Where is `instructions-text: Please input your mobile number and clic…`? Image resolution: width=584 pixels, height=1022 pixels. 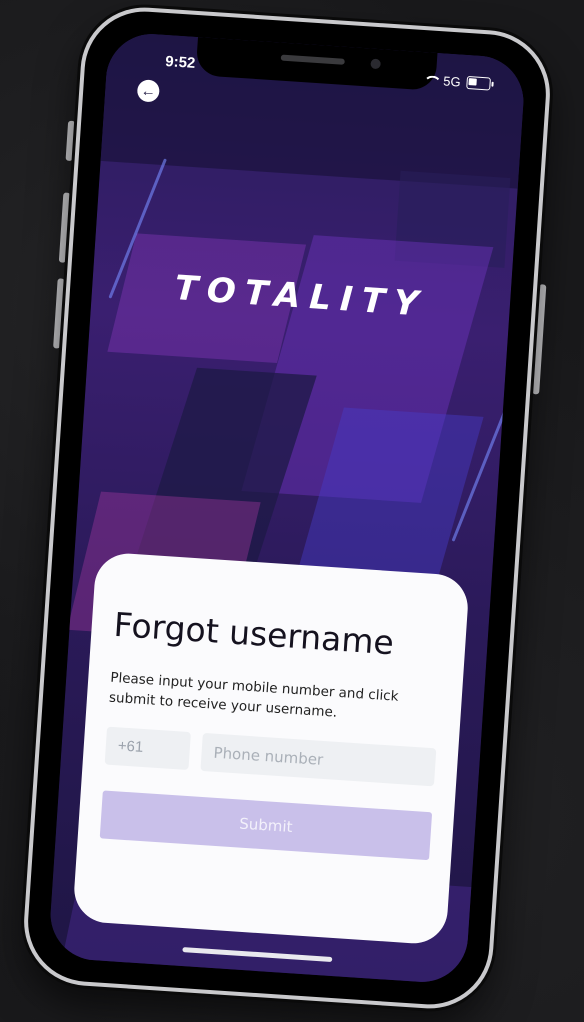
instructions-text: Please input your mobile number and clic… is located at coordinates (253, 695).